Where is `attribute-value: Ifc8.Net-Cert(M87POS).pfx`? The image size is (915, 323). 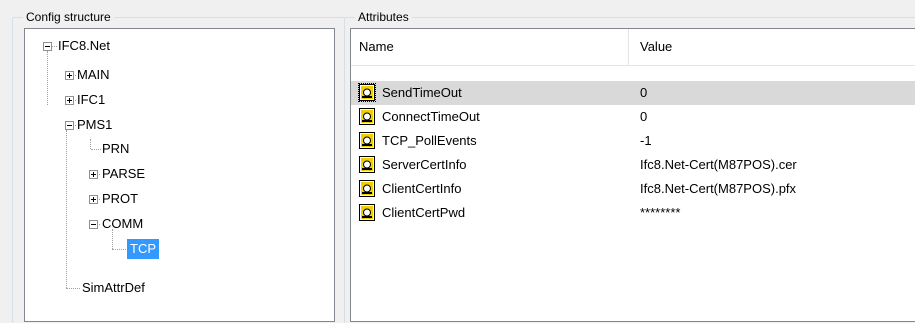 attribute-value: Ifc8.Net-Cert(M87POS).pfx is located at coordinates (718, 189).